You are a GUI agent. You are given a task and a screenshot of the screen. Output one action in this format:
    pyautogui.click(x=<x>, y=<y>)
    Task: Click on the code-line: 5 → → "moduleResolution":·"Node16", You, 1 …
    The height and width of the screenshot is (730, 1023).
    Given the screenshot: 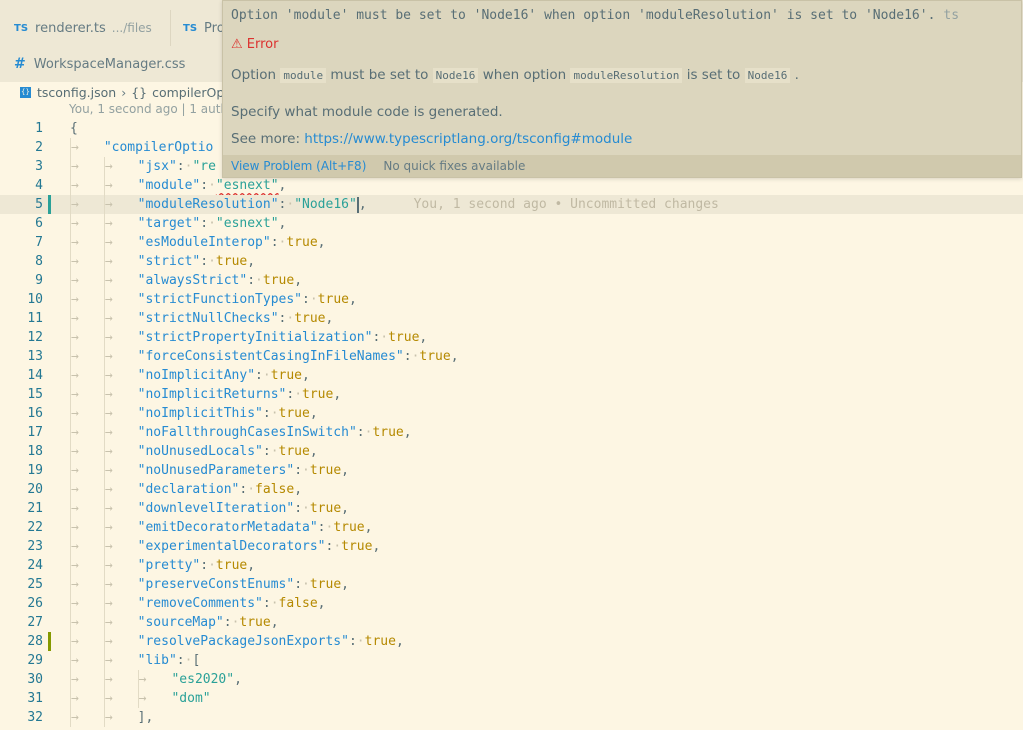 What is the action you would take?
    pyautogui.click(x=511, y=204)
    